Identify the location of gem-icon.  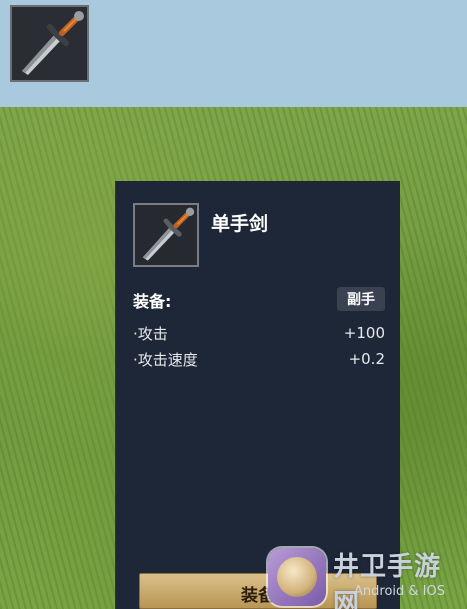
(297, 577).